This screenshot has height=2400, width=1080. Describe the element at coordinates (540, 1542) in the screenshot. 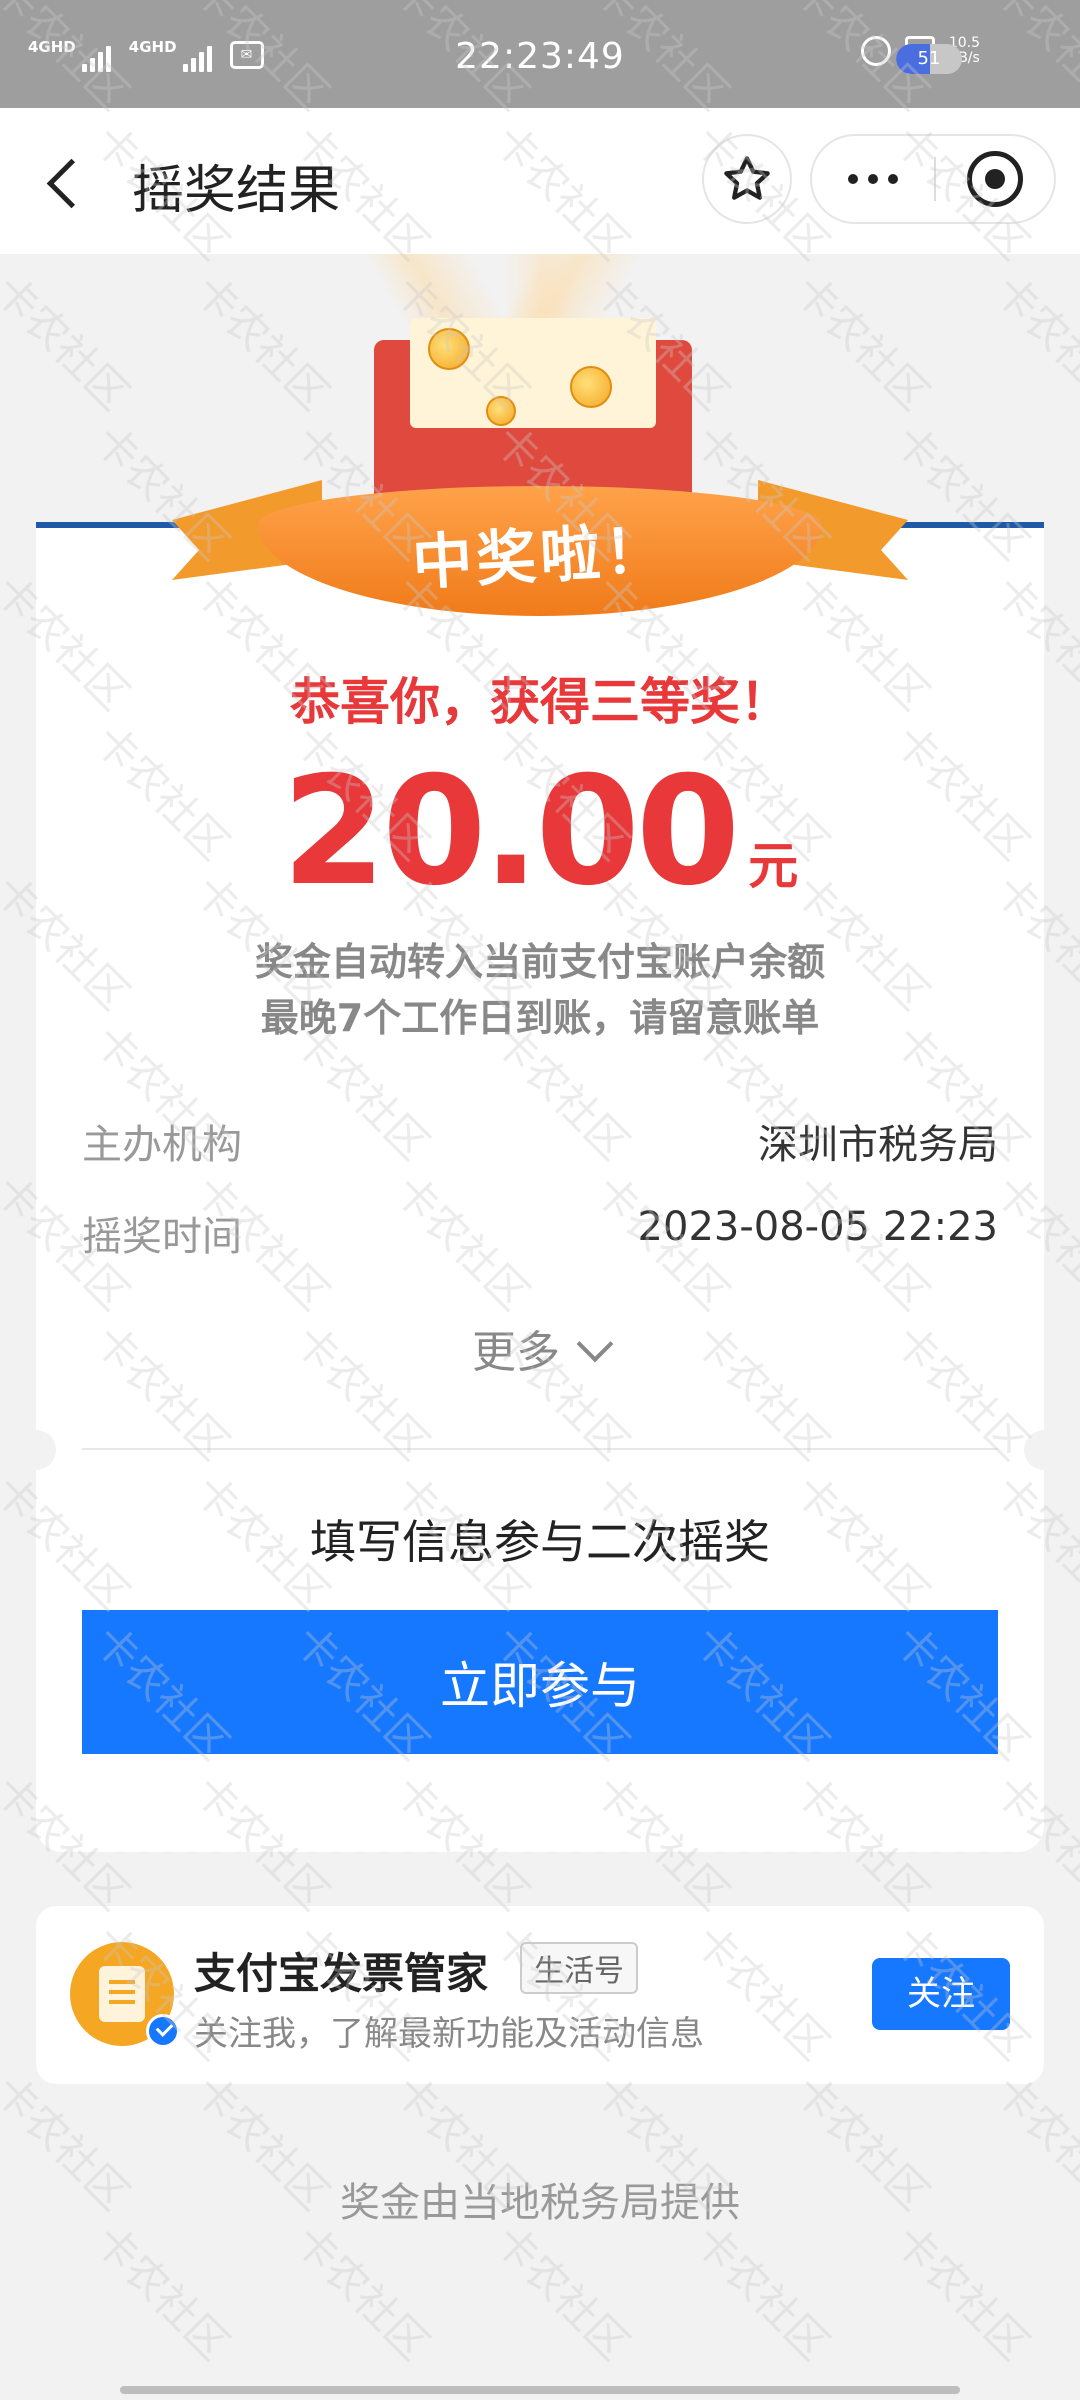

I see `second-draw-title: 填写信息参与二次摇奖` at that location.